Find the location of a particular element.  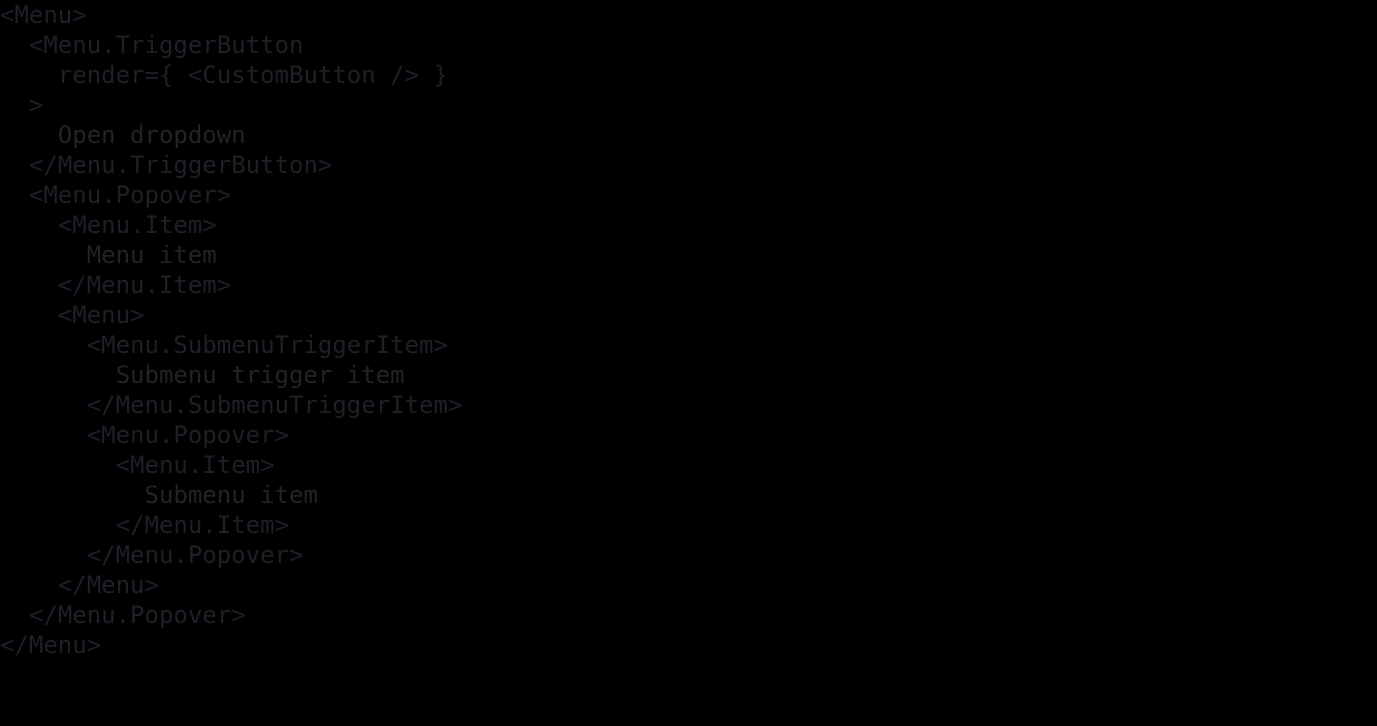

code-line: Menu item is located at coordinates (688, 255).